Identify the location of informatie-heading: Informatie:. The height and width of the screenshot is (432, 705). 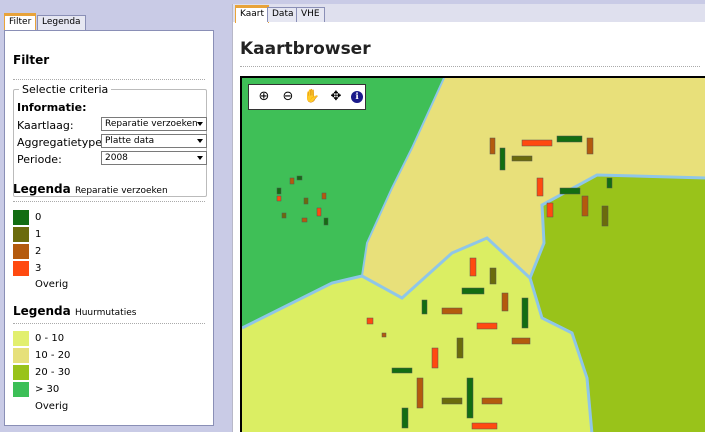
(52, 107).